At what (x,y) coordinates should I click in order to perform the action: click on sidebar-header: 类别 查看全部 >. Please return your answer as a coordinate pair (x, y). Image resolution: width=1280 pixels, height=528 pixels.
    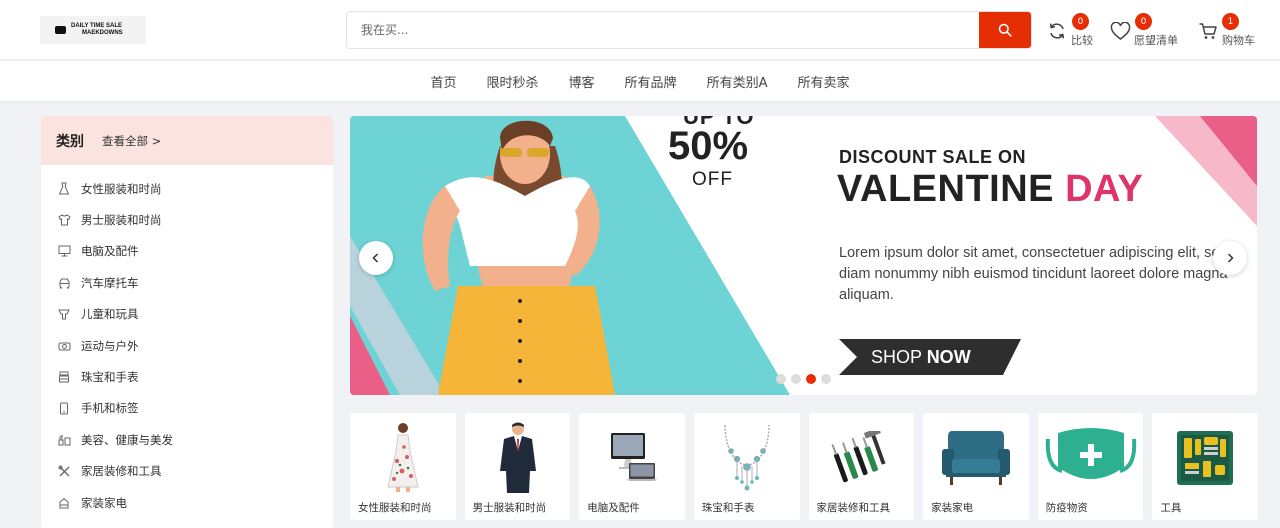
    Looking at the image, I should click on (187, 140).